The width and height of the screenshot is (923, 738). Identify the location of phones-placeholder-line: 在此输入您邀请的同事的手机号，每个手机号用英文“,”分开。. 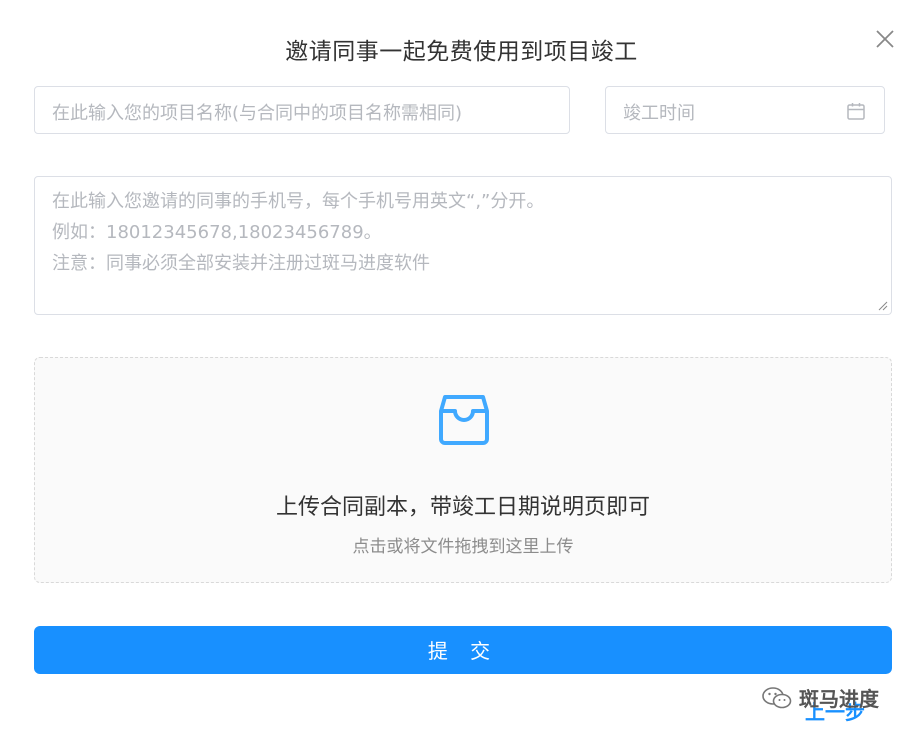
(298, 201).